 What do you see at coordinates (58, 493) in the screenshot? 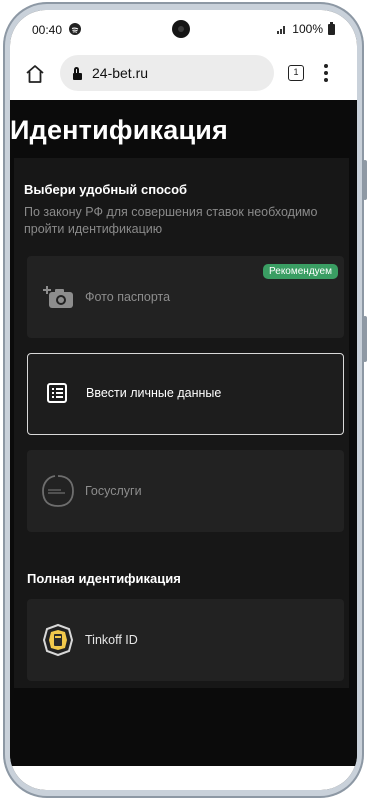
I see `gosuslugi-logo-icon` at bounding box center [58, 493].